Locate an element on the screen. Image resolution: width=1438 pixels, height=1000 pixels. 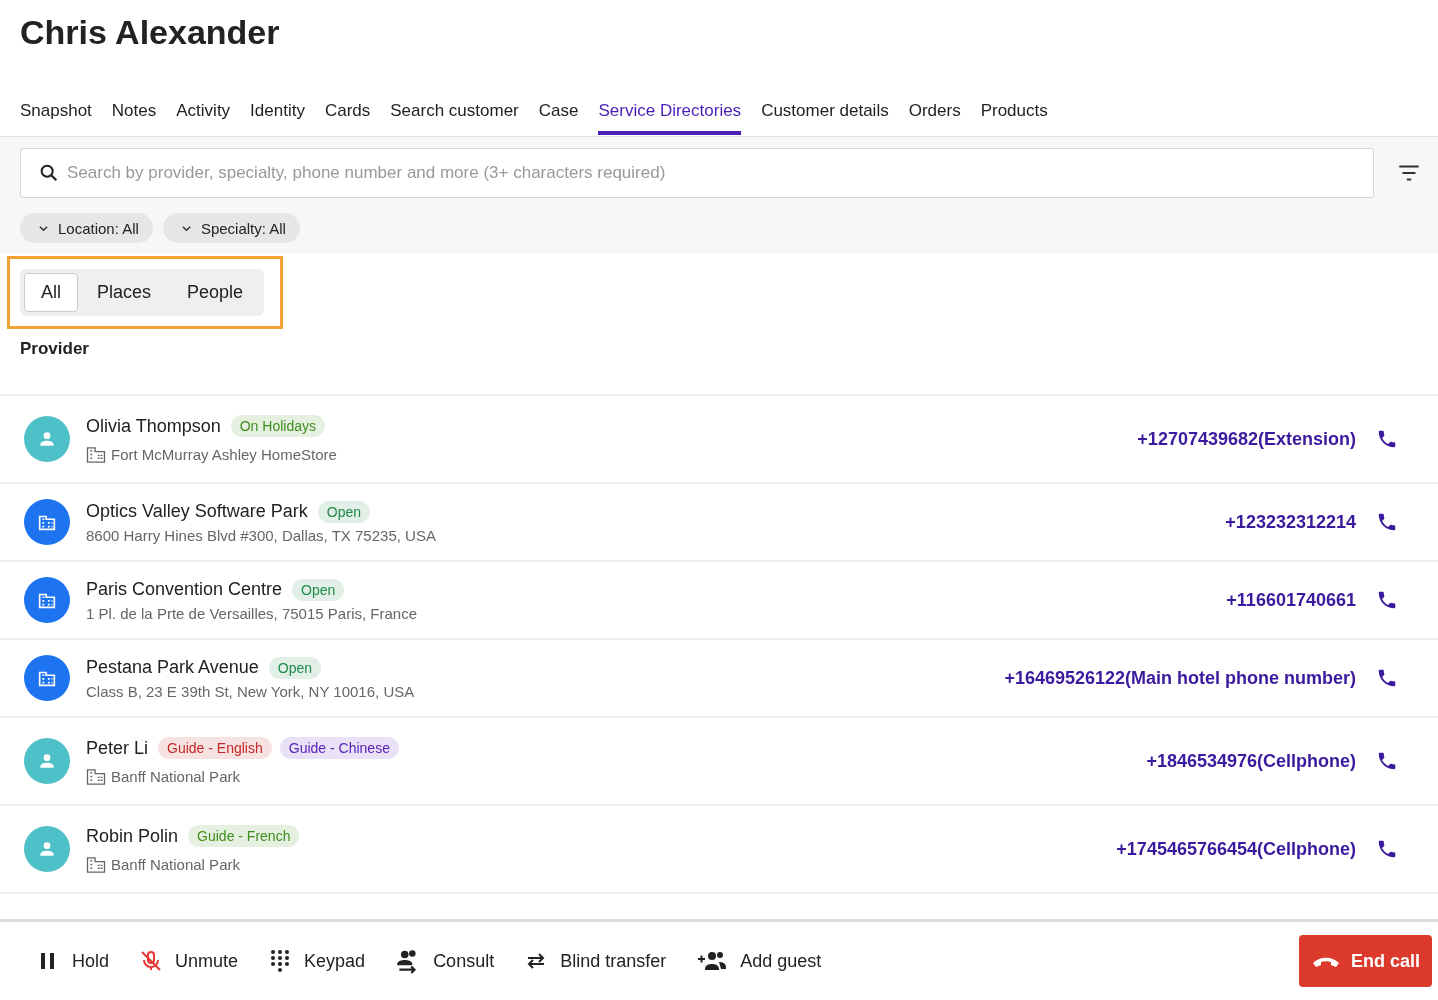
filter-dropdown: Location: All is located at coordinates (86, 228).